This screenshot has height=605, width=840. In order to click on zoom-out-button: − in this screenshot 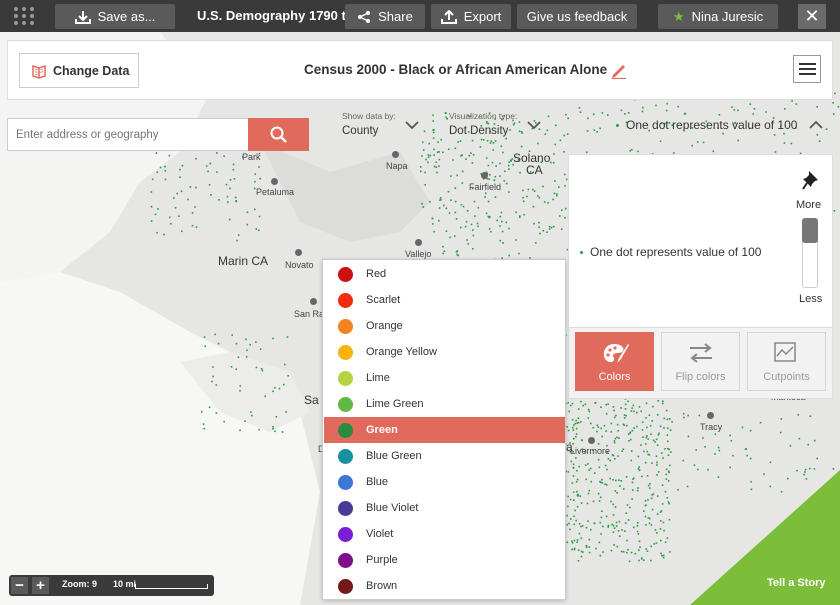, I will do `click(19, 585)`.